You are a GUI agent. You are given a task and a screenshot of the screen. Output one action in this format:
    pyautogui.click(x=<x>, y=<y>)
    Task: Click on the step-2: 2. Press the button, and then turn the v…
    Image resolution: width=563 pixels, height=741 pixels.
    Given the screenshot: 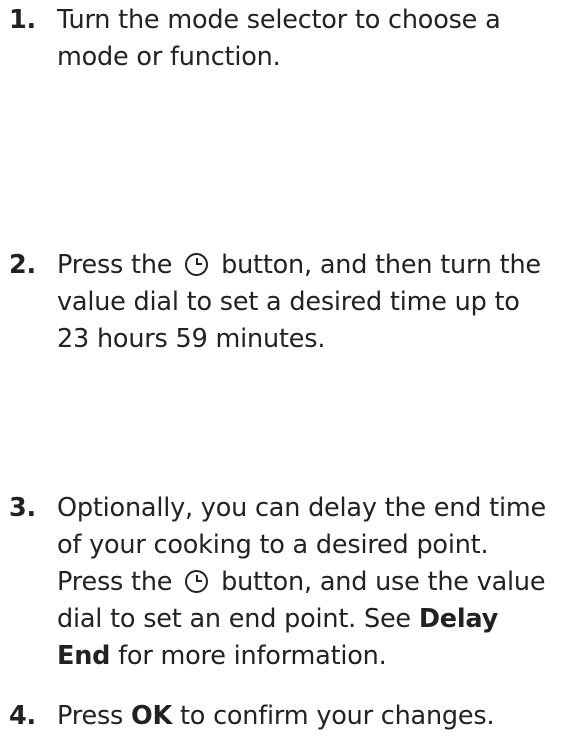 What is the action you would take?
    pyautogui.click(x=279, y=302)
    